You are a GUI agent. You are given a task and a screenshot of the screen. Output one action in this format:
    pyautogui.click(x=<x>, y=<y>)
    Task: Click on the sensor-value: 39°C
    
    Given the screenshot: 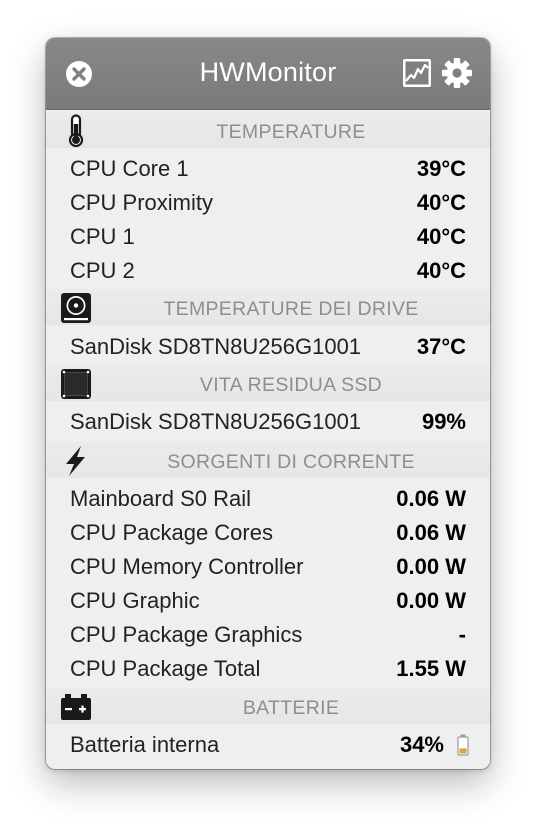 What is the action you would take?
    pyautogui.click(x=441, y=168)
    